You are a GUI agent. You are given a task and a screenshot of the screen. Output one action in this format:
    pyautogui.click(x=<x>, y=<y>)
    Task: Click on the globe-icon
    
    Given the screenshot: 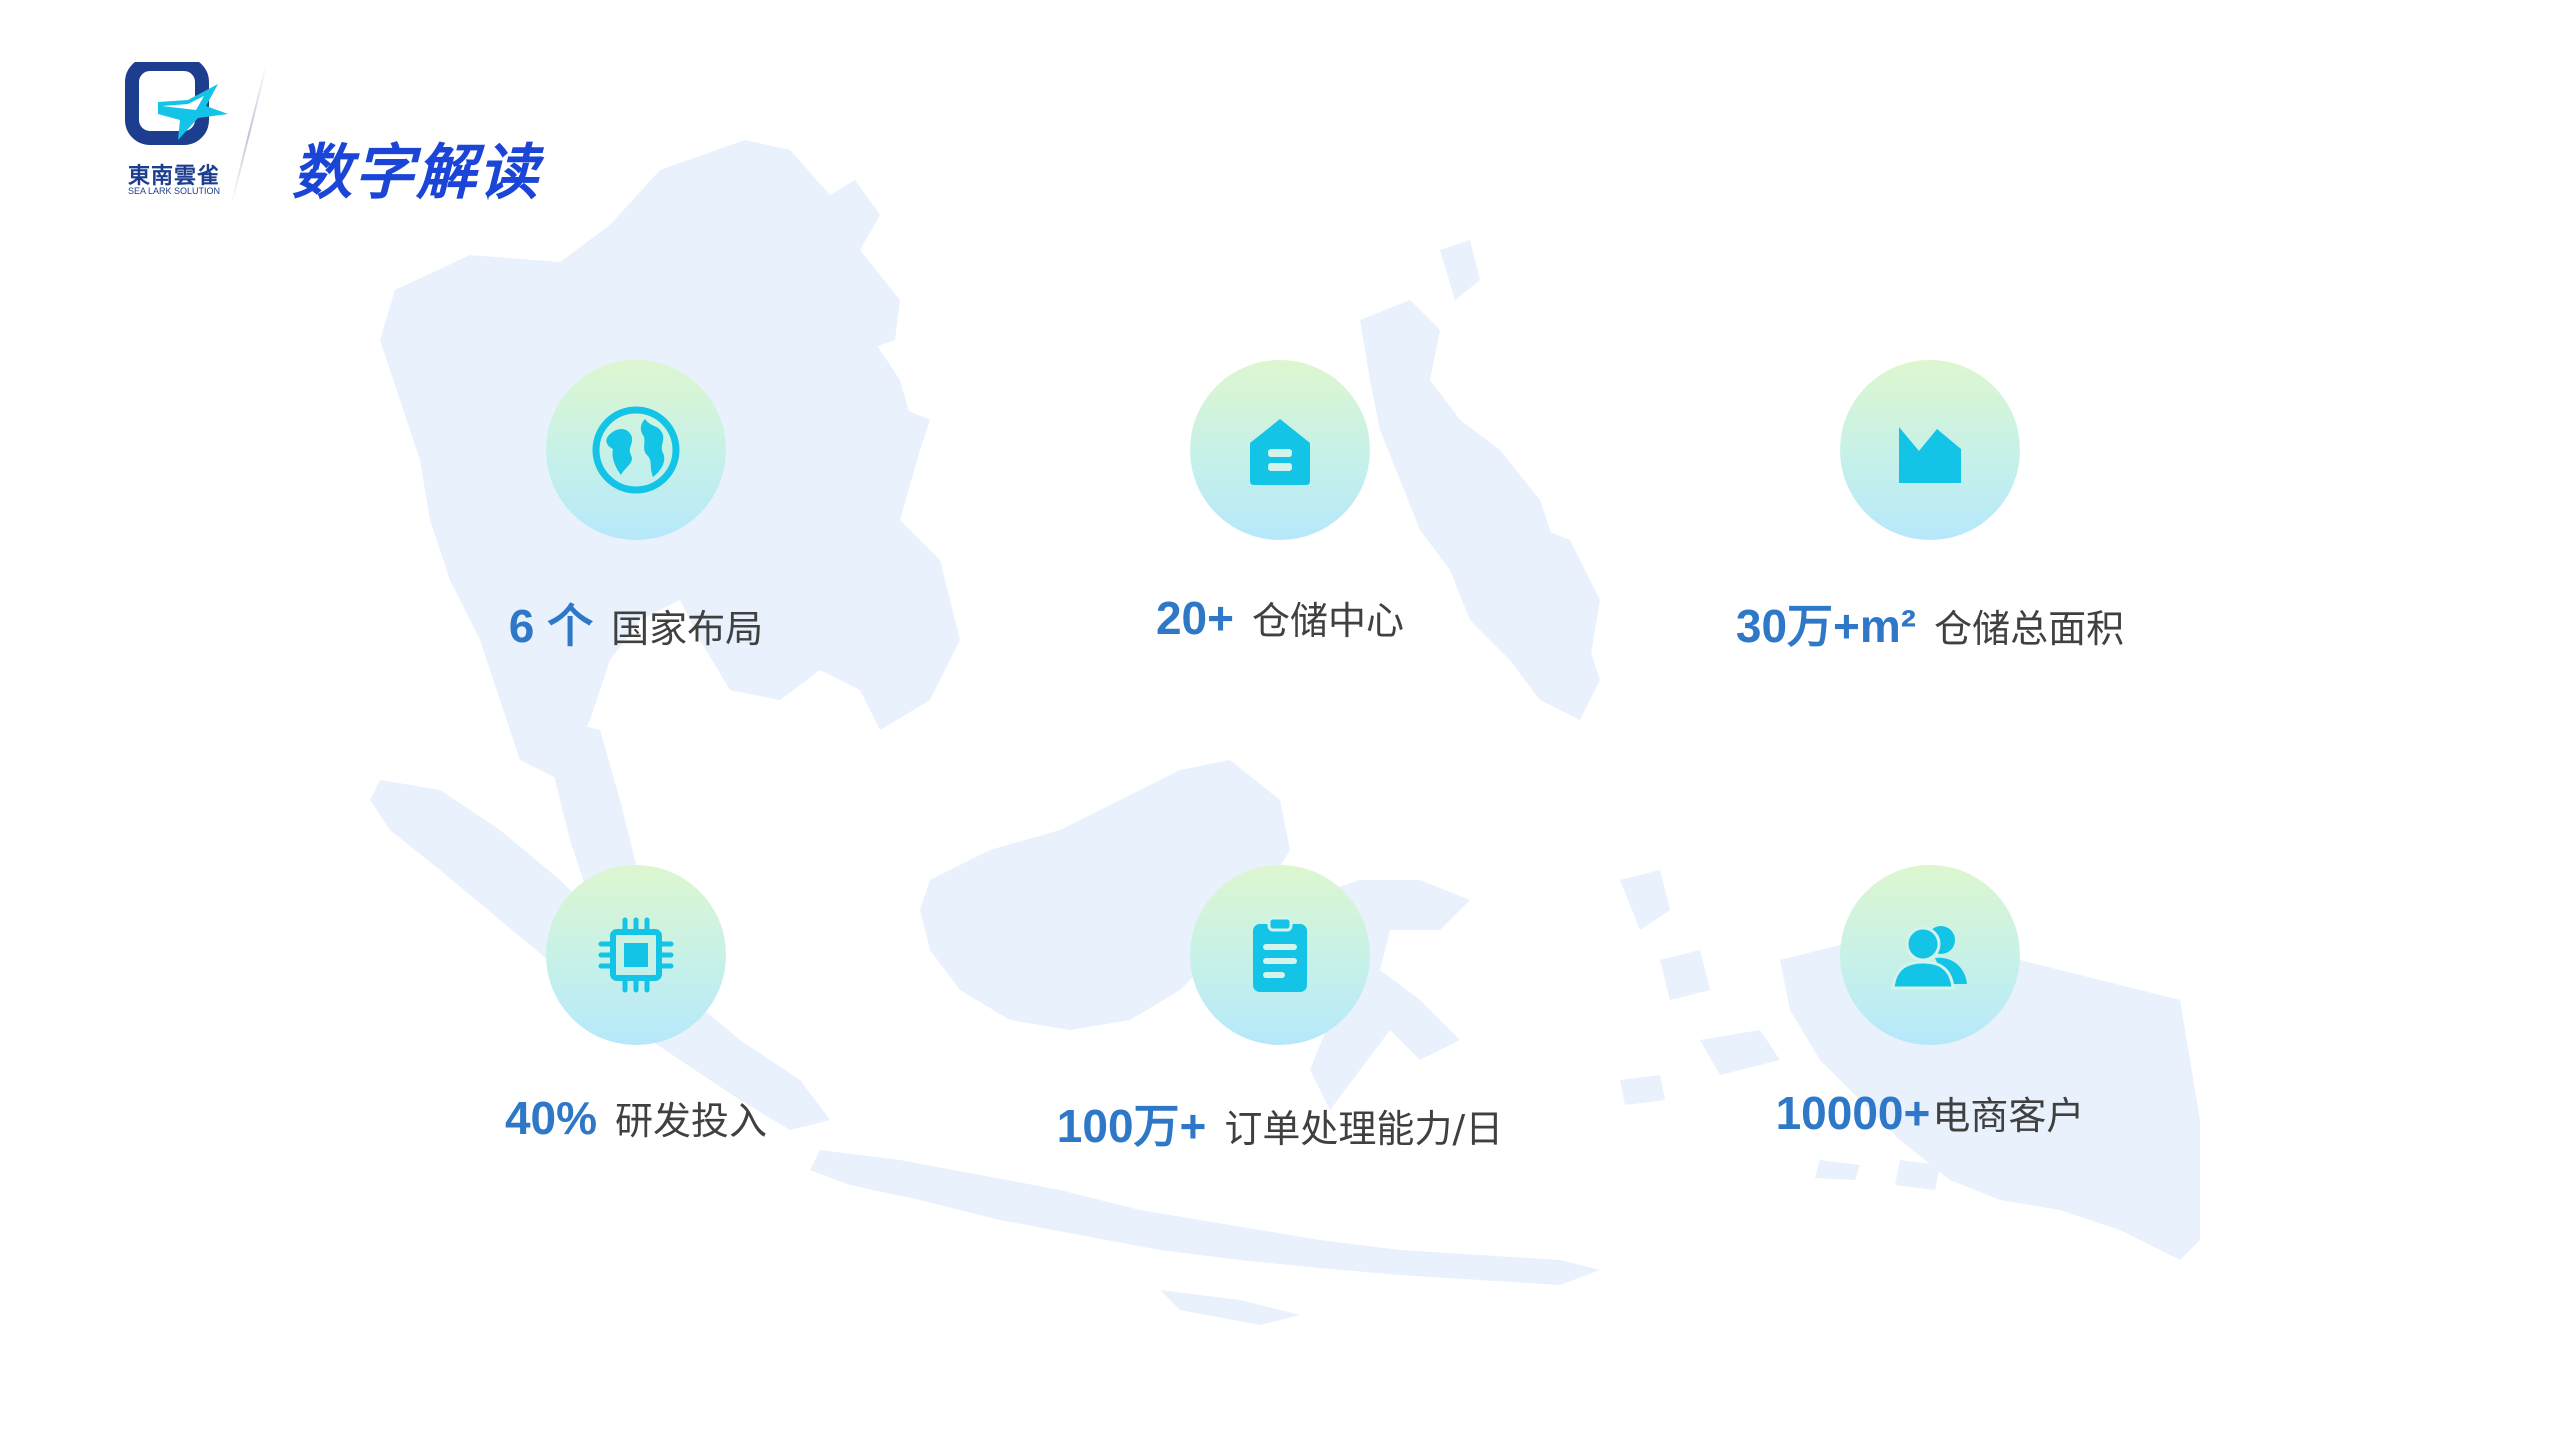 What is the action you would take?
    pyautogui.click(x=636, y=450)
    